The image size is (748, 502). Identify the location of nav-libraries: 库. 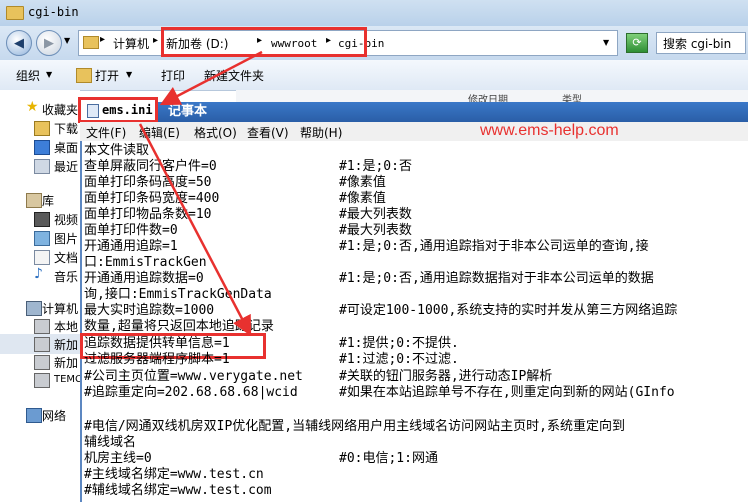
(40, 200).